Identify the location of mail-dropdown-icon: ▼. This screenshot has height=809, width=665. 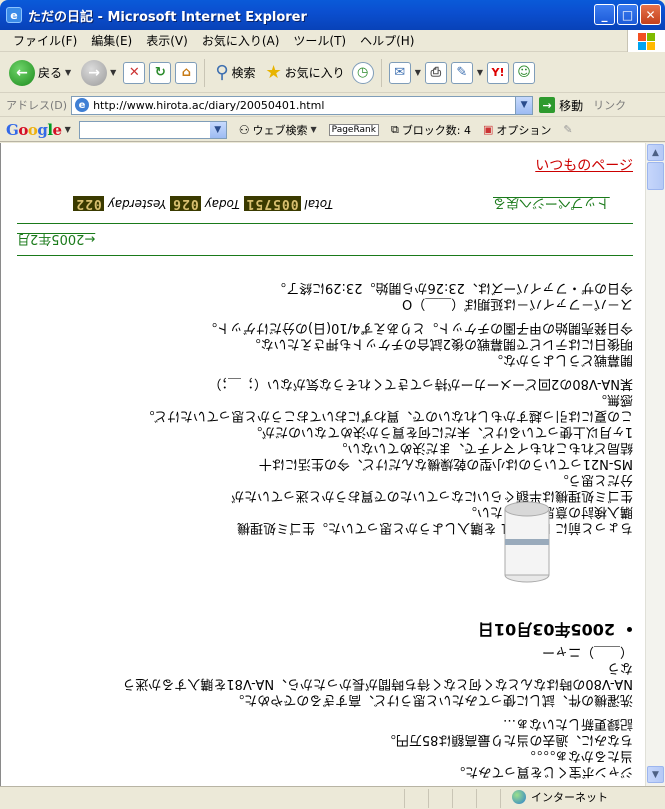
(418, 72).